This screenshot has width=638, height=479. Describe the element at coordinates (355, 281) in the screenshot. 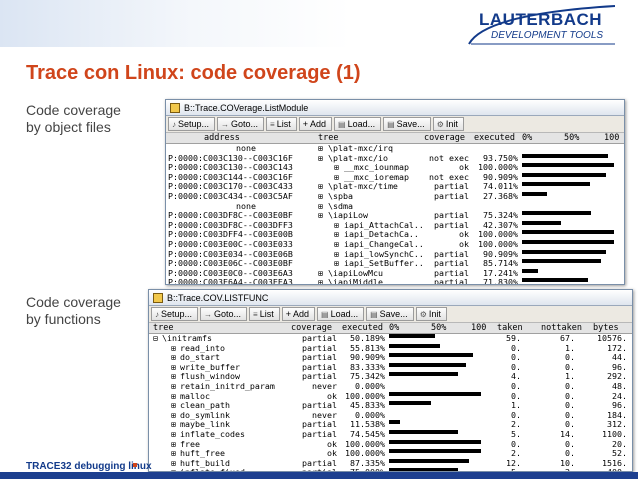

I see `tree-cell: \iapiMiddle` at that location.